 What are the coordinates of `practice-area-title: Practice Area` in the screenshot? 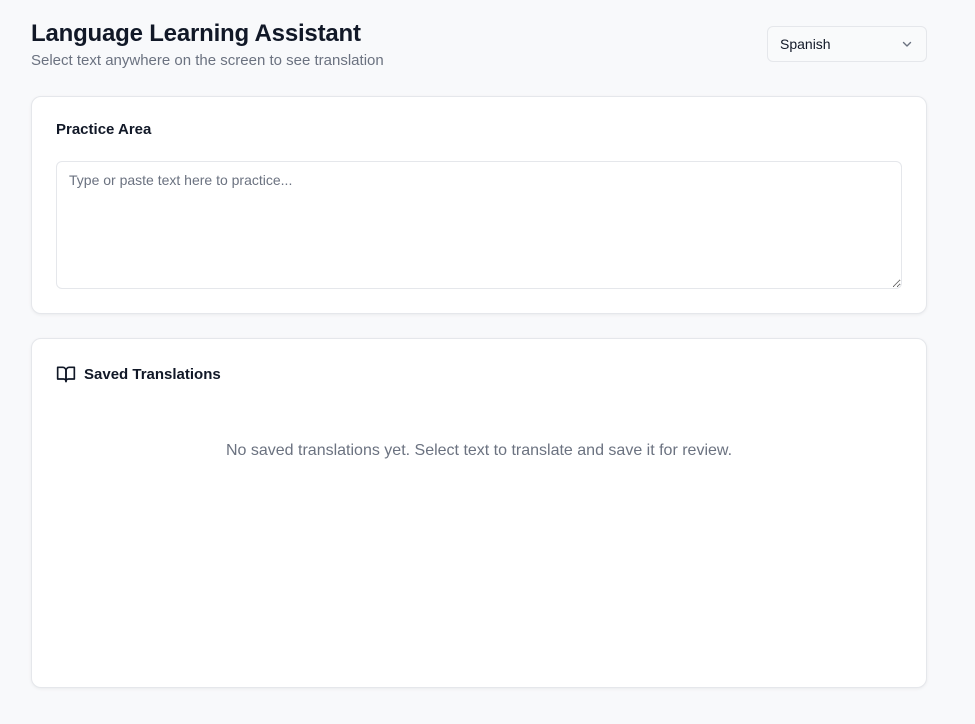 It's located at (104, 129).